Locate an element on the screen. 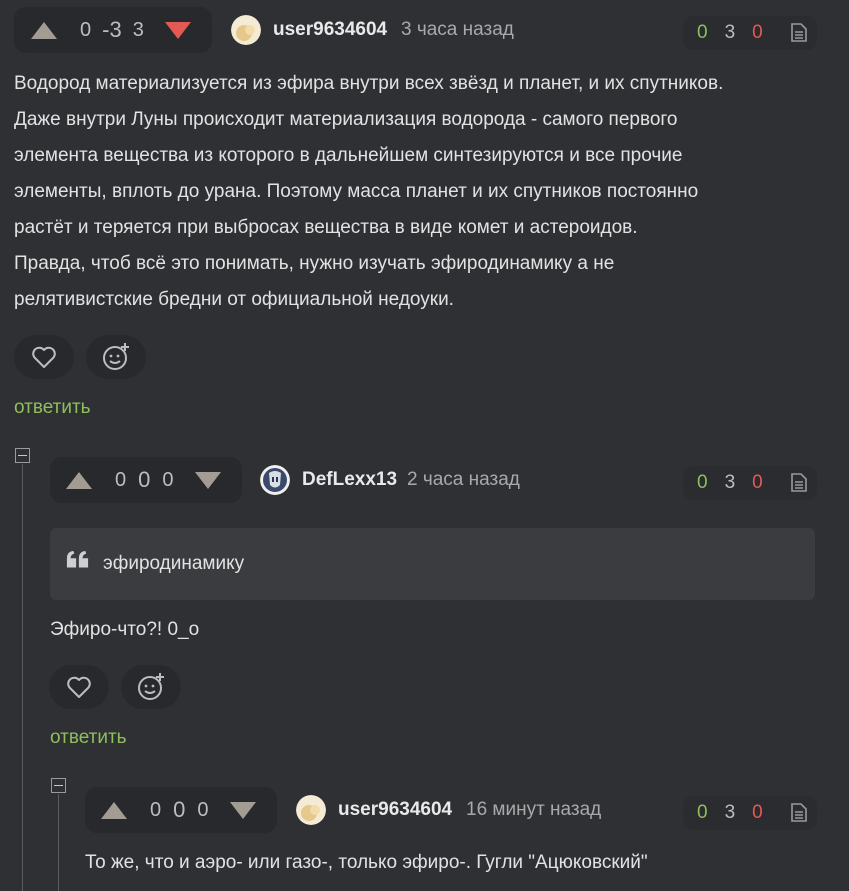 The image size is (849, 891). vote-box: 0 -3 3 is located at coordinates (113, 30).